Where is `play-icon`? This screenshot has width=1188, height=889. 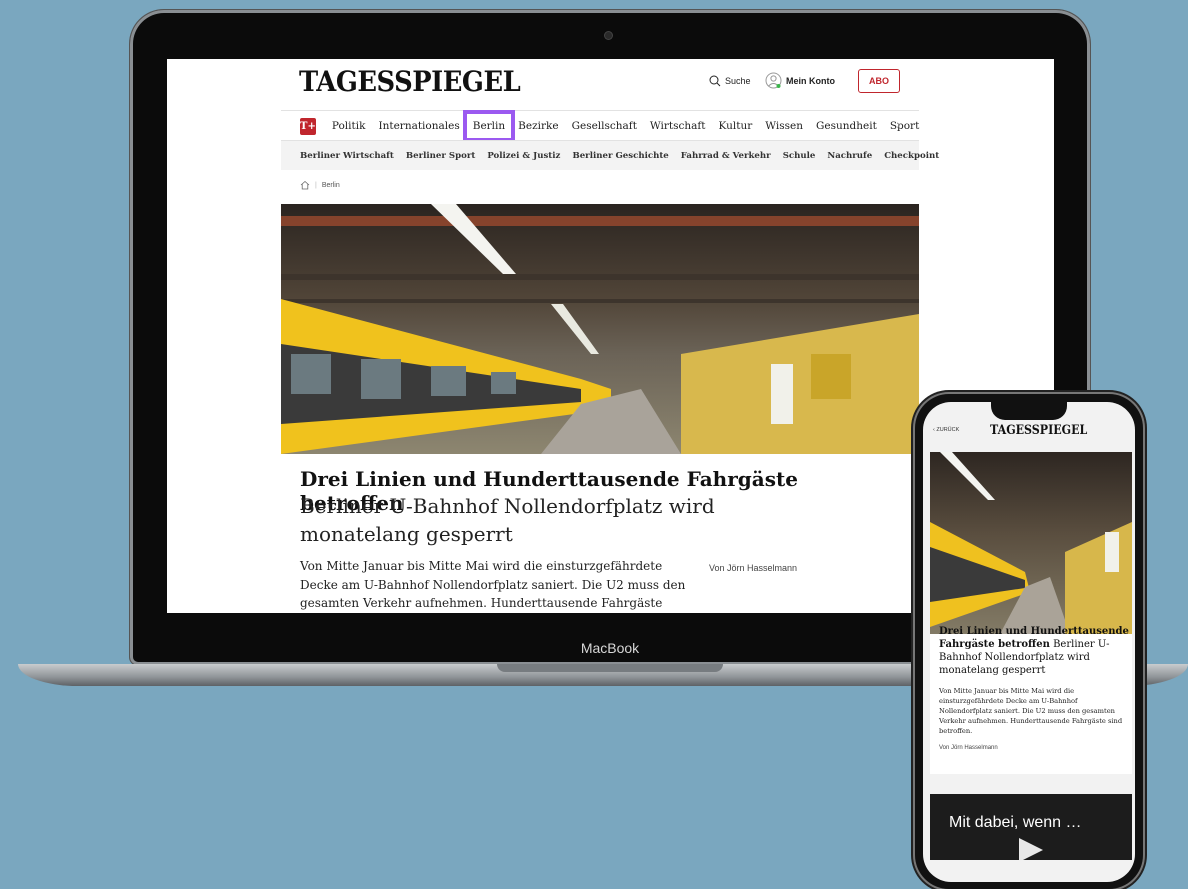 play-icon is located at coordinates (1031, 849).